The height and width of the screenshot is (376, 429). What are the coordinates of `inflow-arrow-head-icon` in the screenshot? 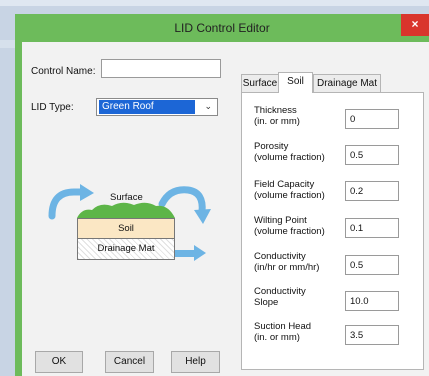 It's located at (87, 192).